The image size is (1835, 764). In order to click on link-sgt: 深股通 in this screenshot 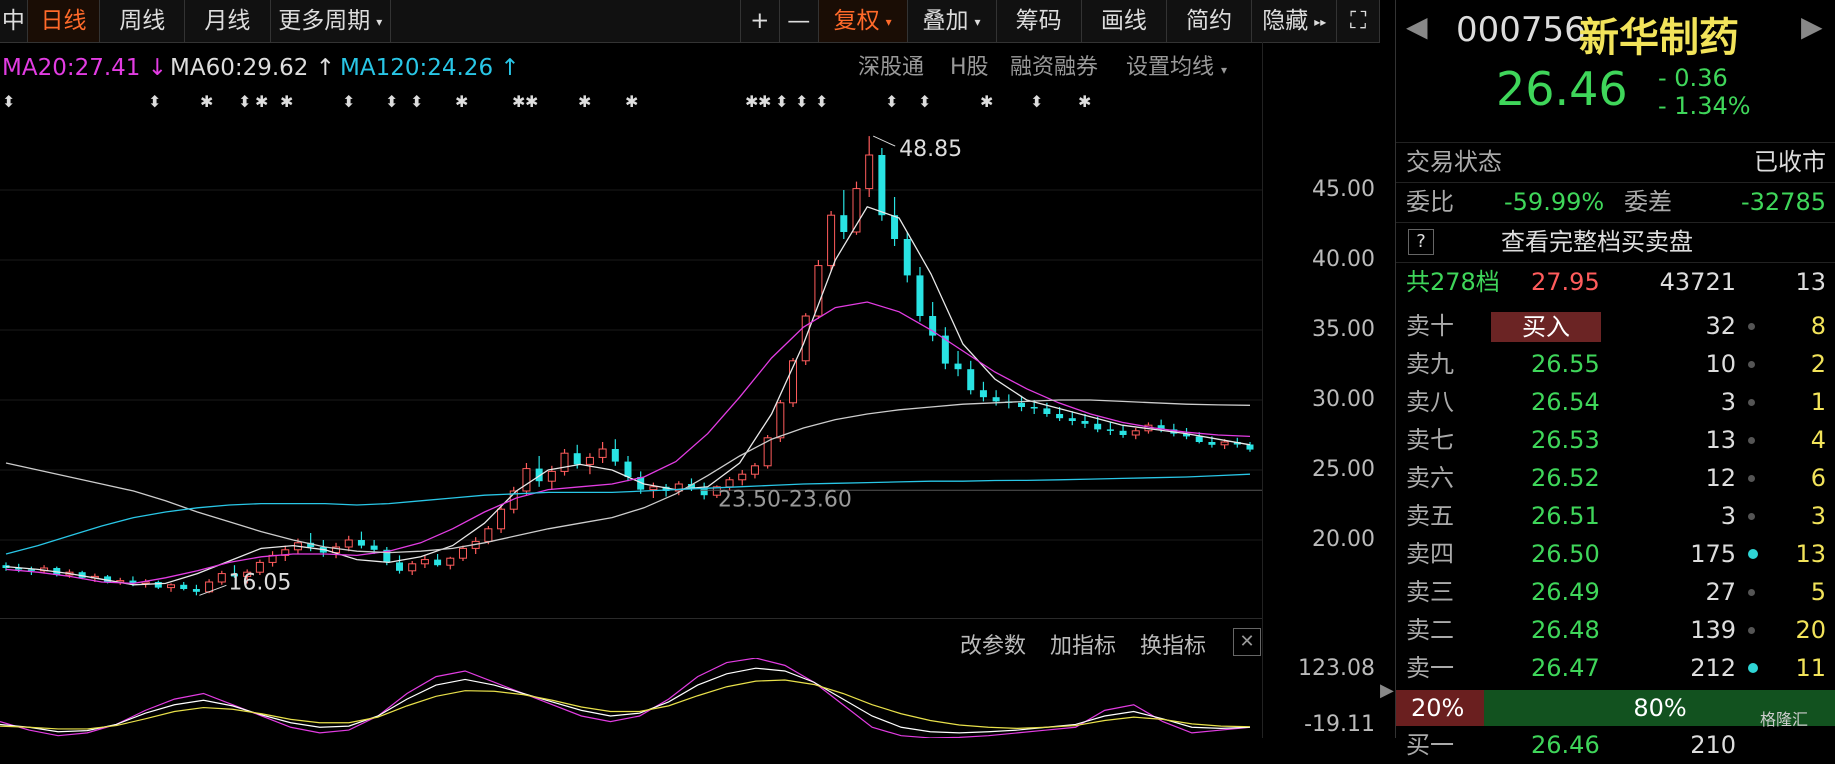, I will do `click(891, 68)`.